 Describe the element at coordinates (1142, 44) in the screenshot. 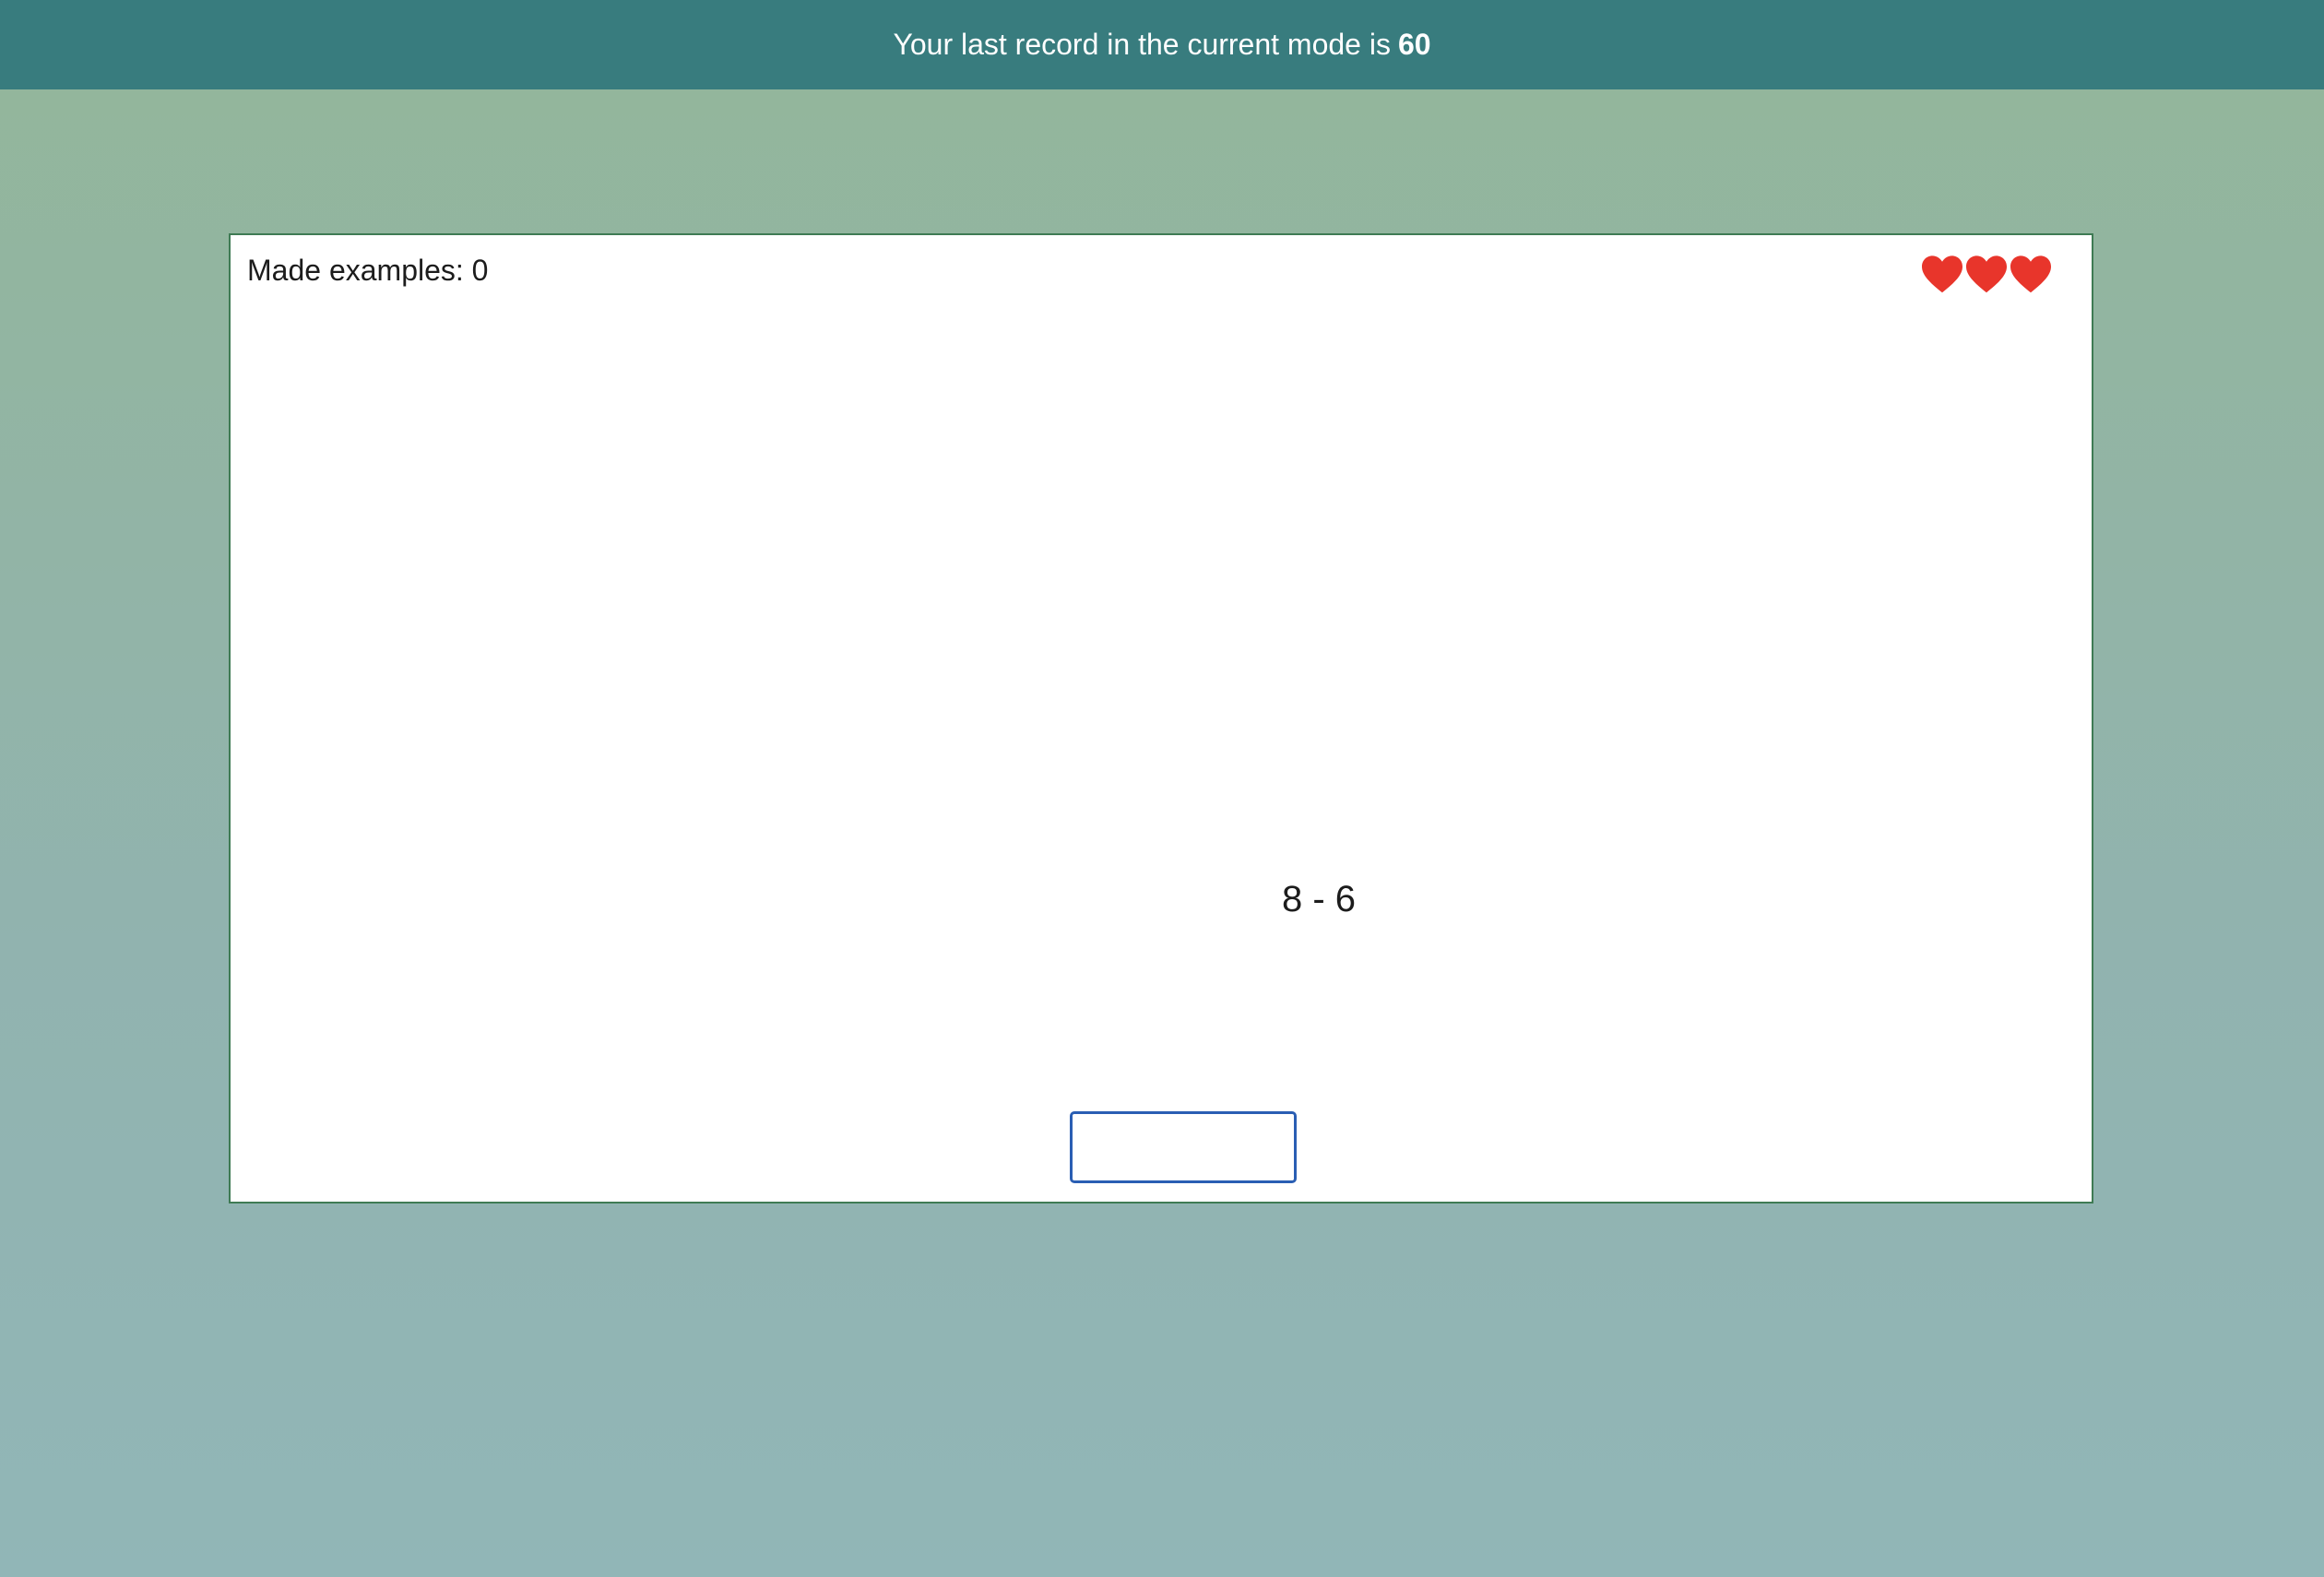

I see `record-text: Your last record in the current mode is` at that location.